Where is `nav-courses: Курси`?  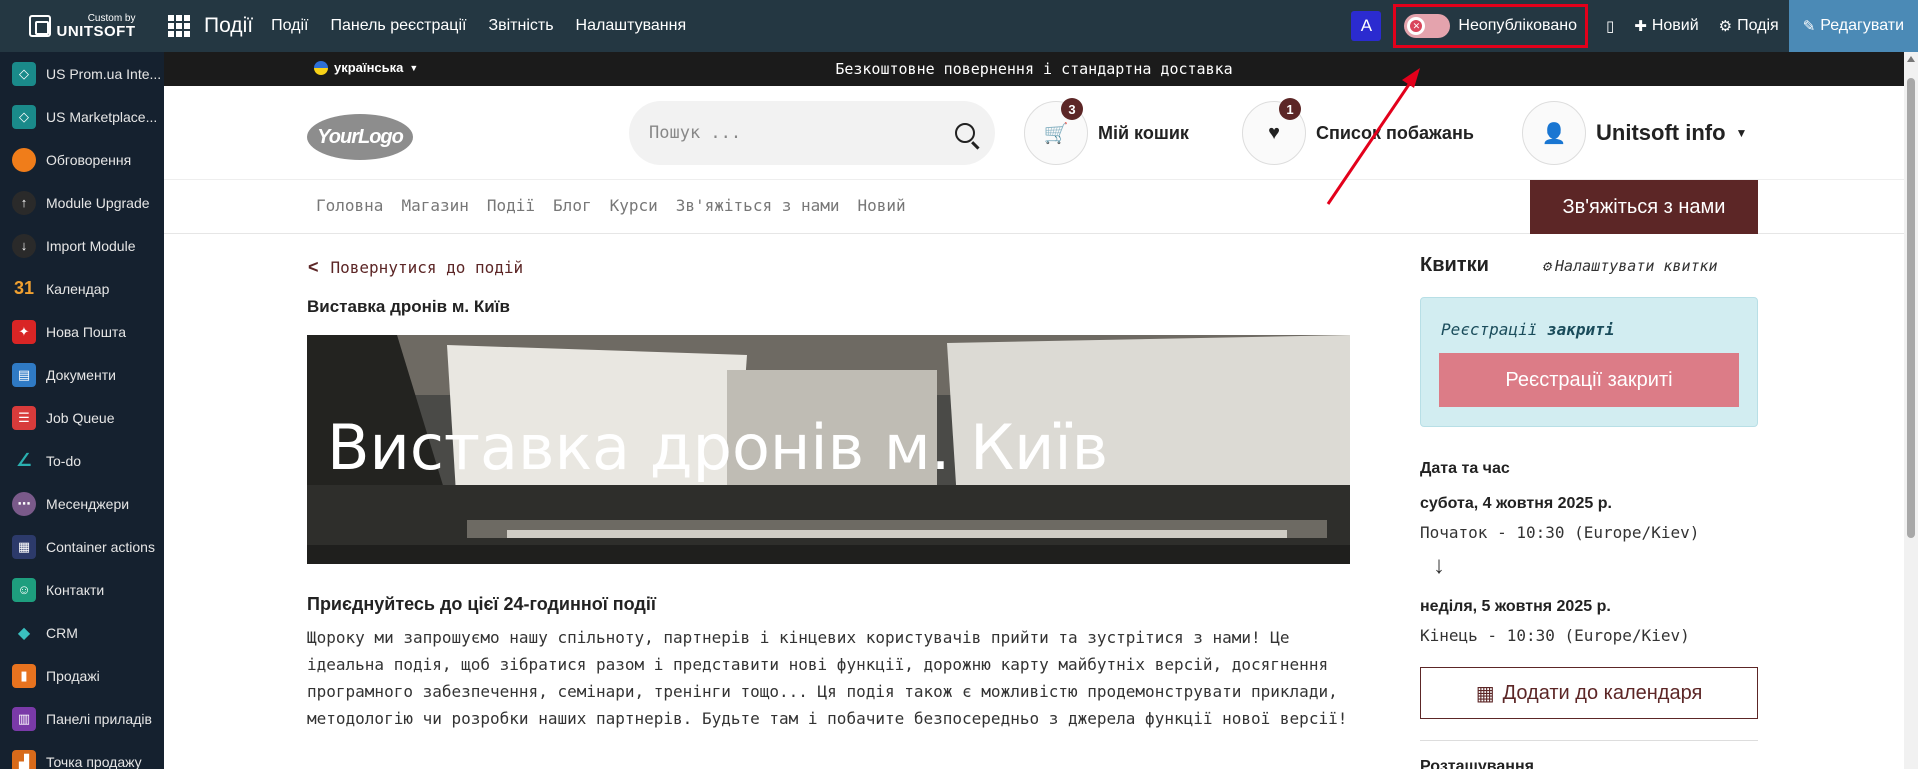 nav-courses: Курси is located at coordinates (634, 205).